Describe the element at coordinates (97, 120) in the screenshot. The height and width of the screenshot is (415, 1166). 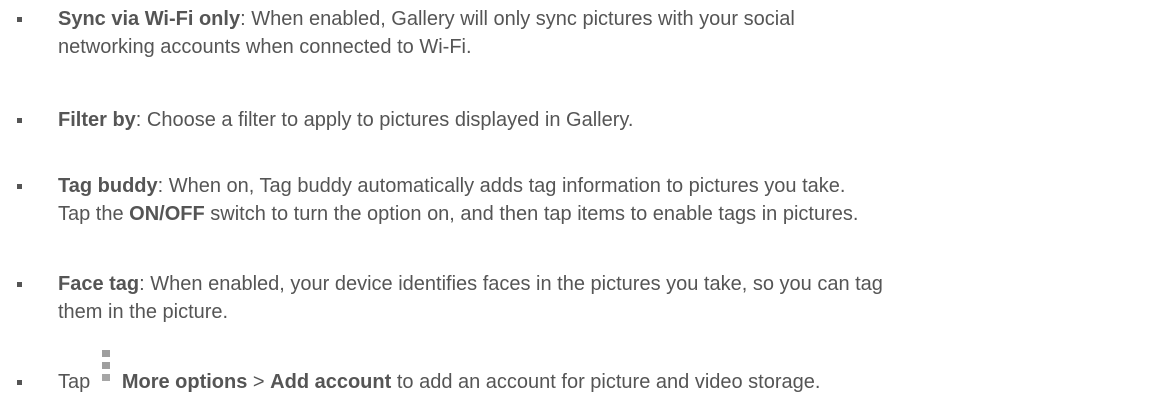
I see `term-label: Filter by` at that location.